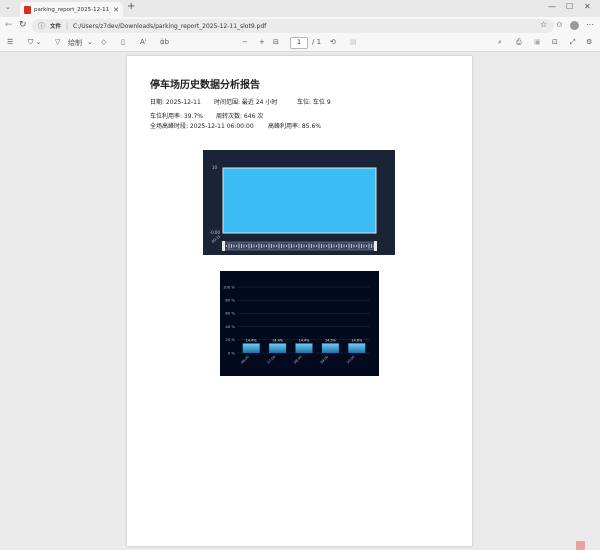 This screenshot has height=550, width=600. Describe the element at coordinates (131, 6) in the screenshot. I see `new-tab-button: +` at that location.